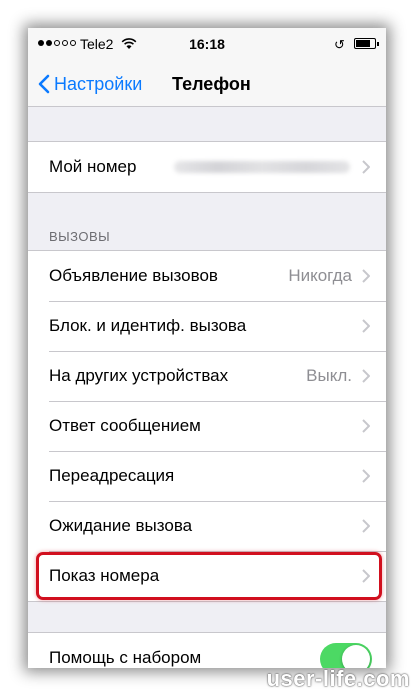 The image size is (418, 694). I want to click on call-waiting-row: Ожидание вызова, so click(207, 526).